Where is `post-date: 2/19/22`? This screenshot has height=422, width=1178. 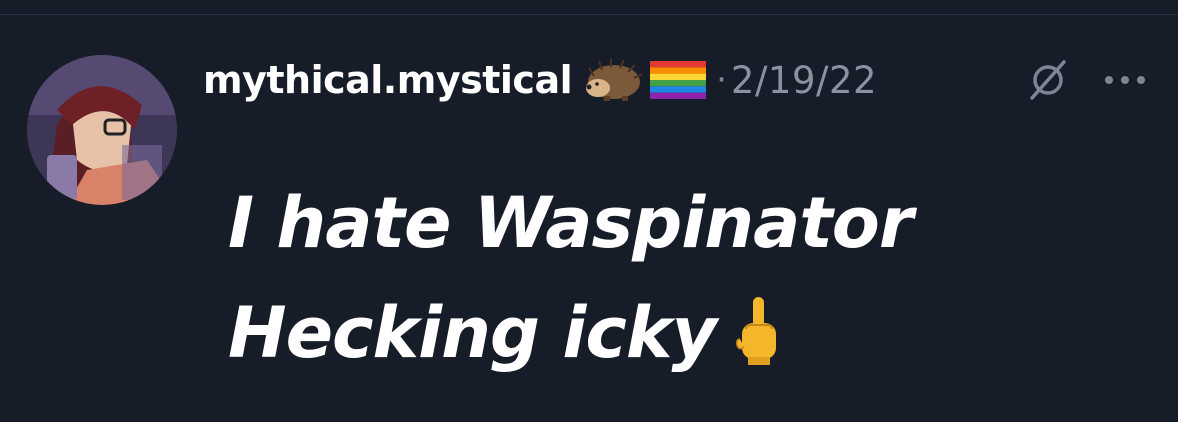
post-date: 2/19/22 is located at coordinates (804, 80).